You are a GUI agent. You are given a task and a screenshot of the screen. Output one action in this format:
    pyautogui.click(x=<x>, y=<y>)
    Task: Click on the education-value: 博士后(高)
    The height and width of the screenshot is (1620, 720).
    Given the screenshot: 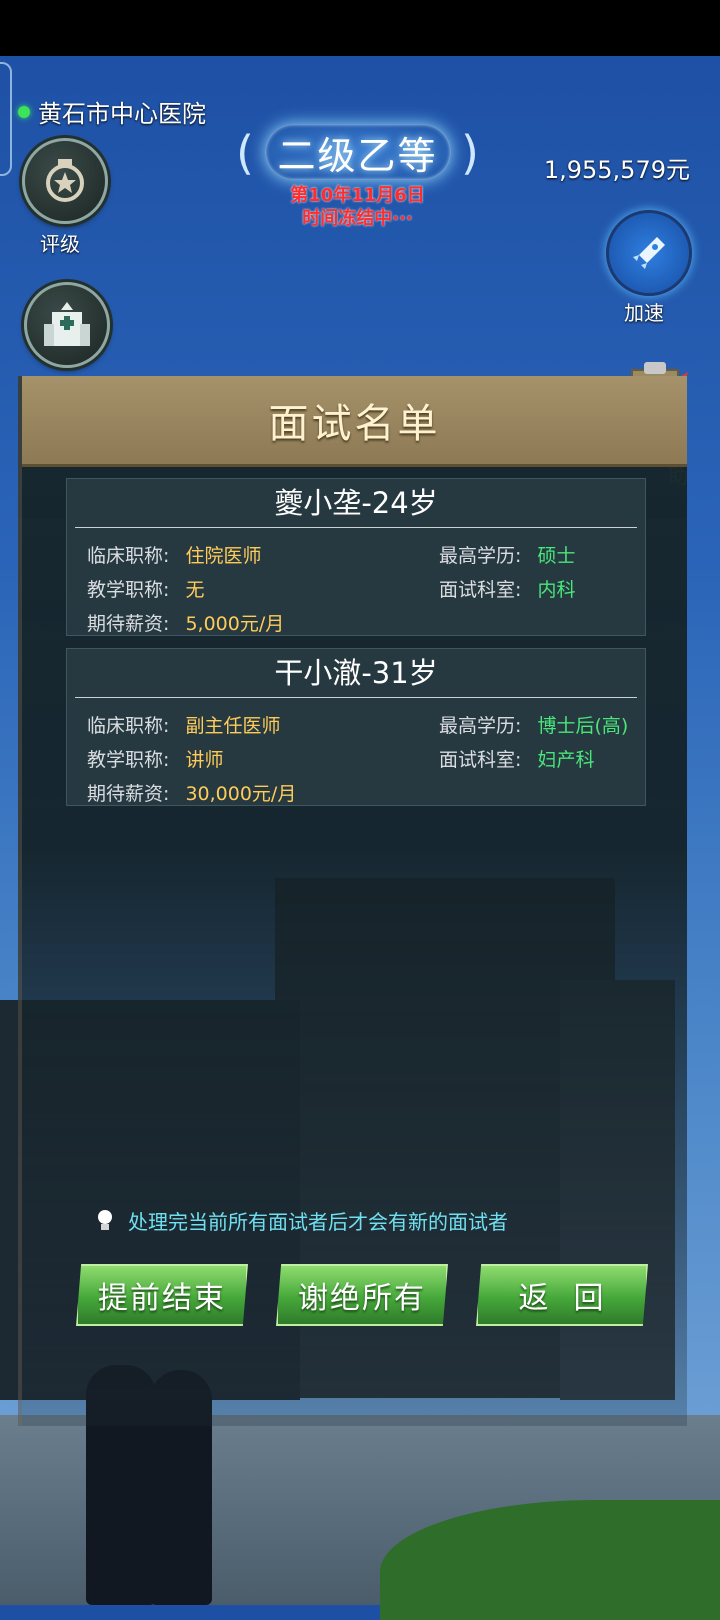 What is the action you would take?
    pyautogui.click(x=583, y=726)
    